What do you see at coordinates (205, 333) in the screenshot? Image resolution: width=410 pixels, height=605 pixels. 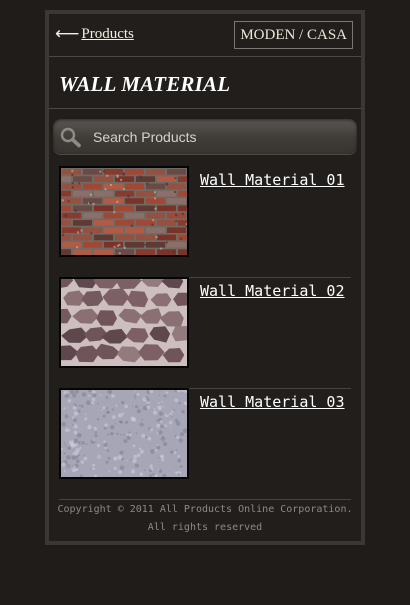 I see `product-list-item: Wall Material 02` at bounding box center [205, 333].